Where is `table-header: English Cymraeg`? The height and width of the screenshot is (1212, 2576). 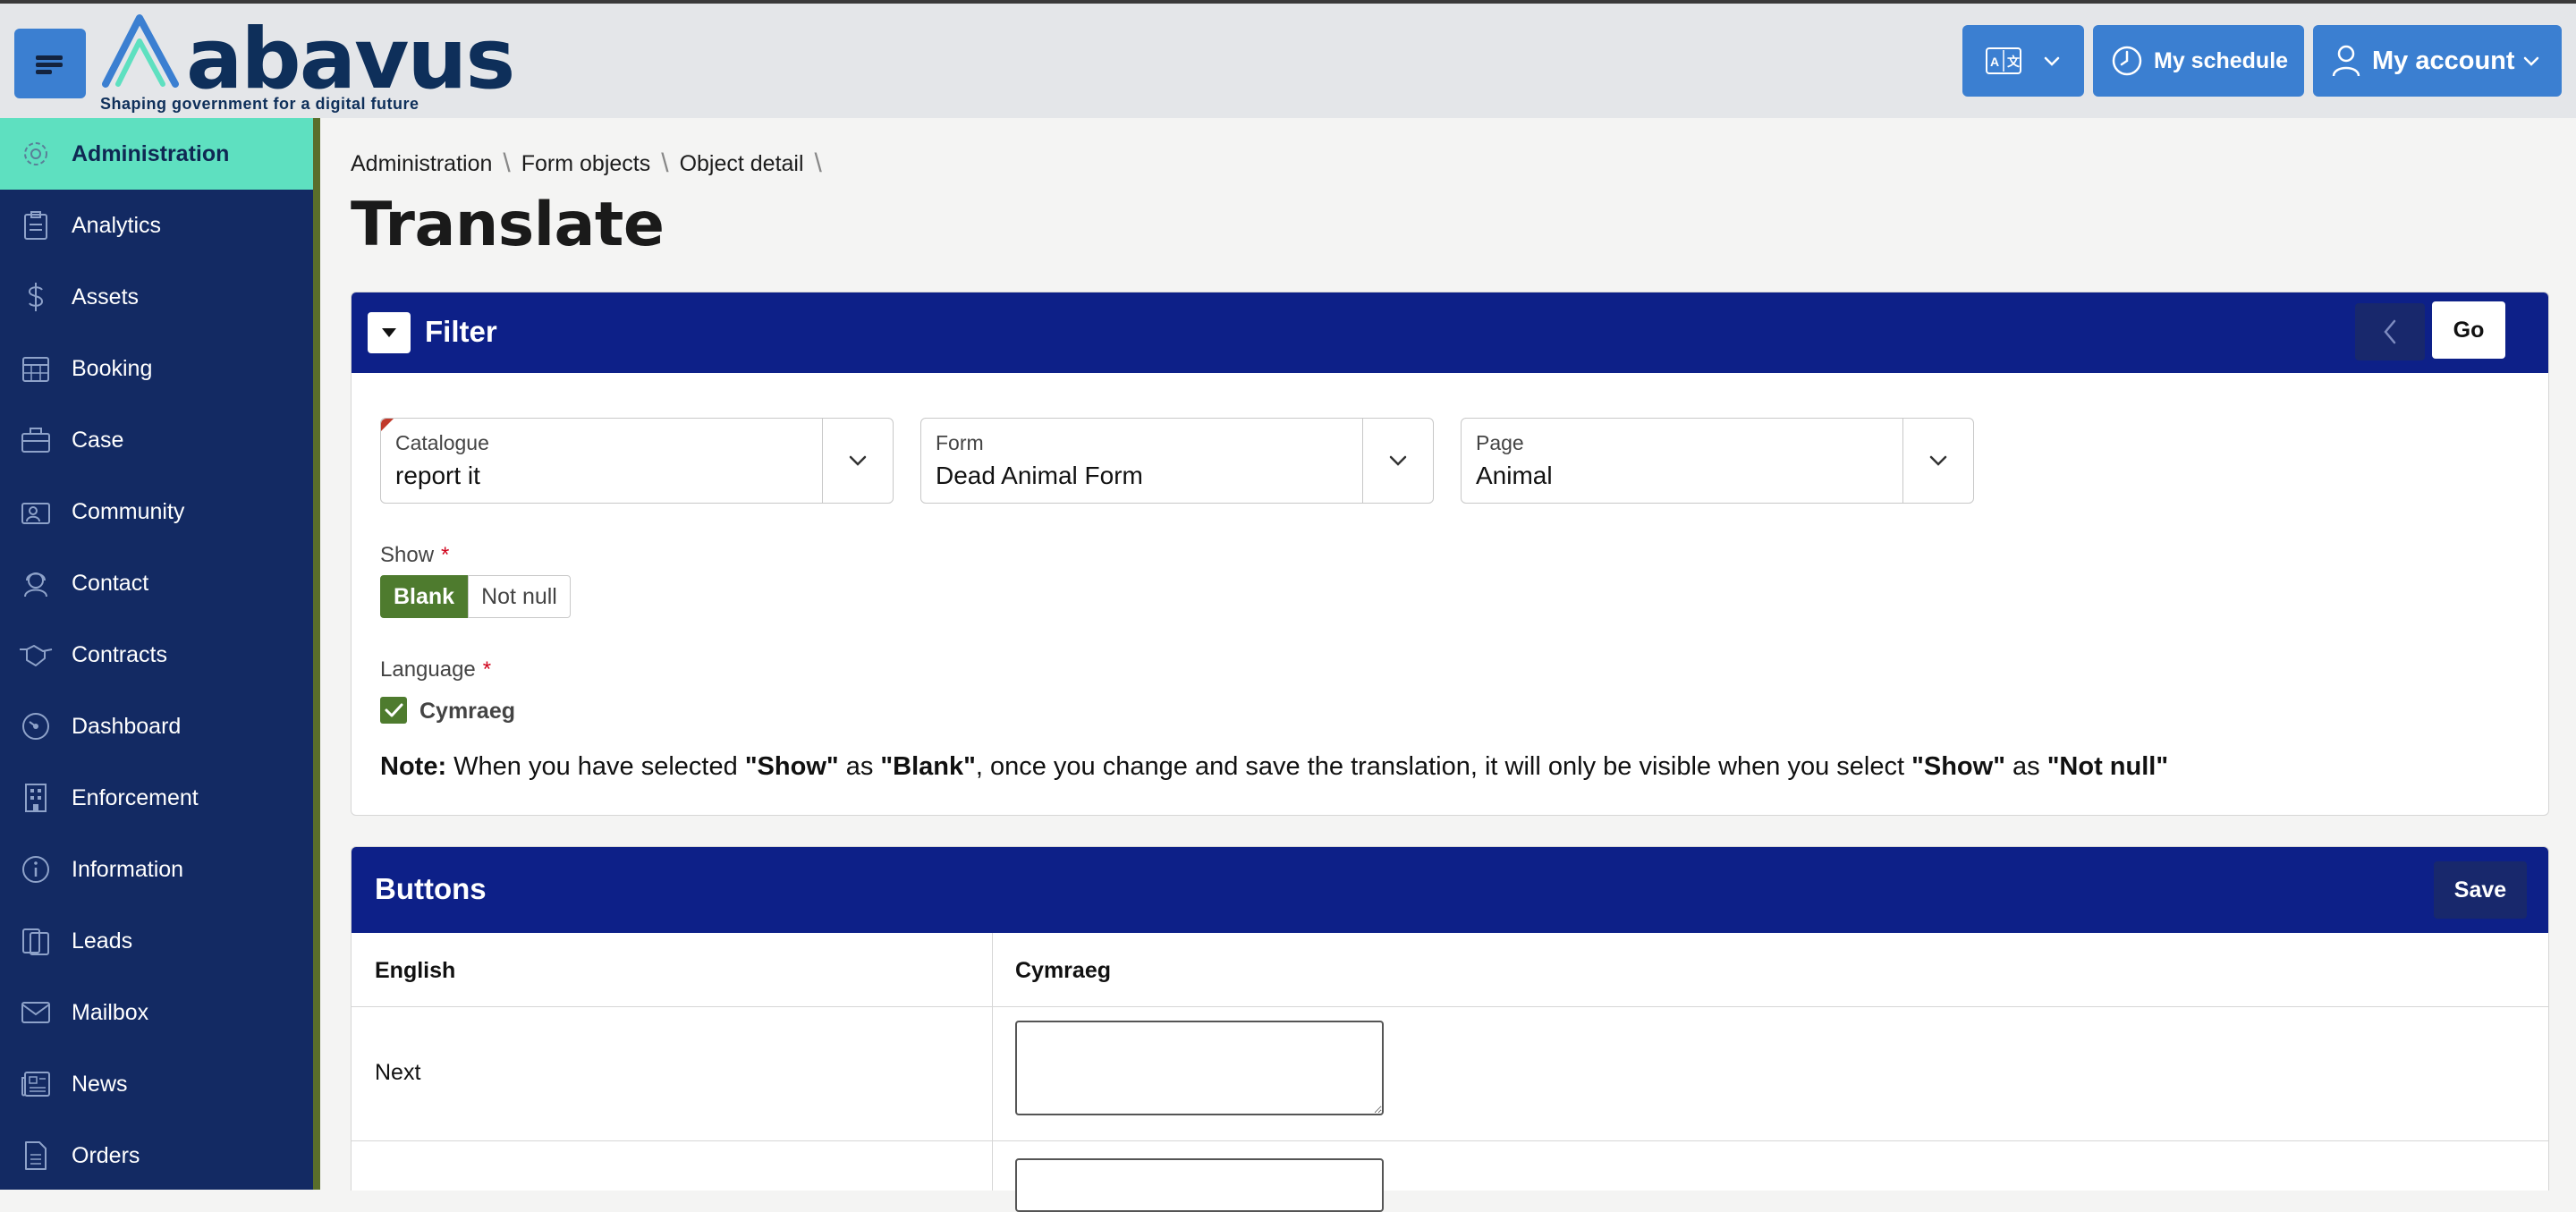
table-header: English Cymraeg is located at coordinates (1450, 970).